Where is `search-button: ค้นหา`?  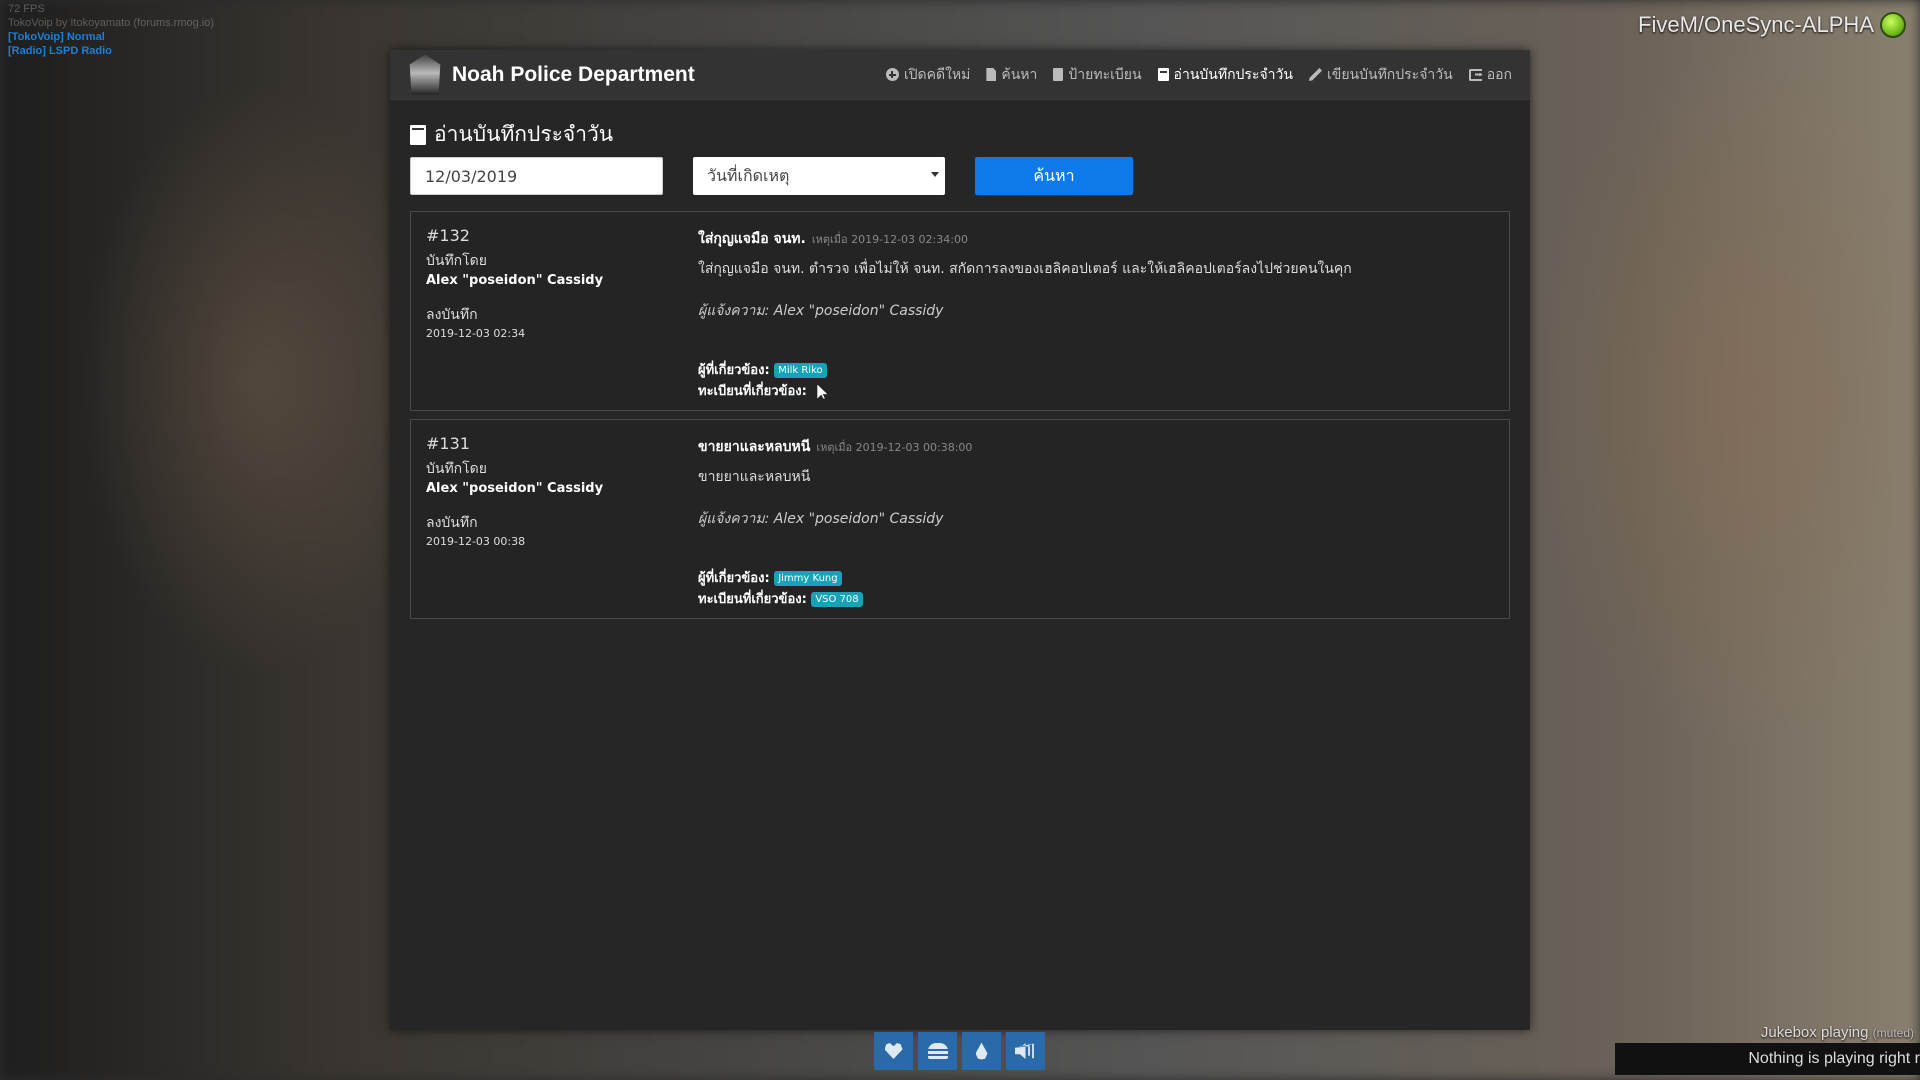
search-button: ค้นหา is located at coordinates (1054, 176).